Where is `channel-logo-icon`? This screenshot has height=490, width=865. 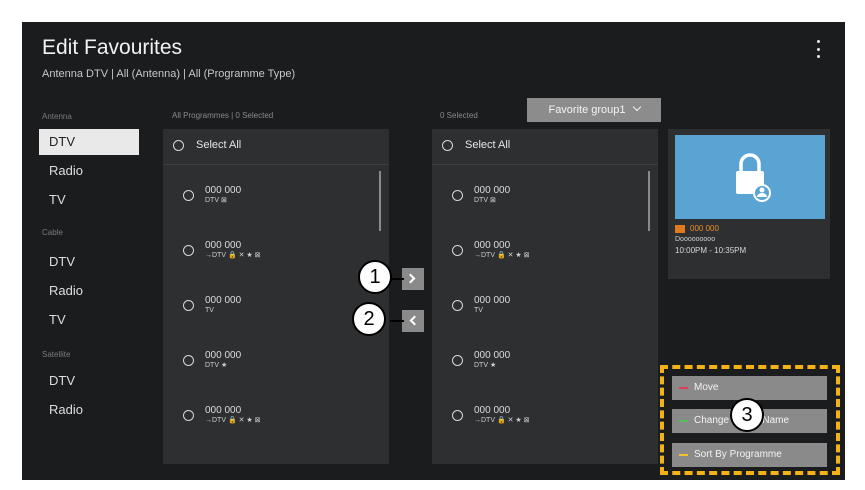 channel-logo-icon is located at coordinates (680, 229).